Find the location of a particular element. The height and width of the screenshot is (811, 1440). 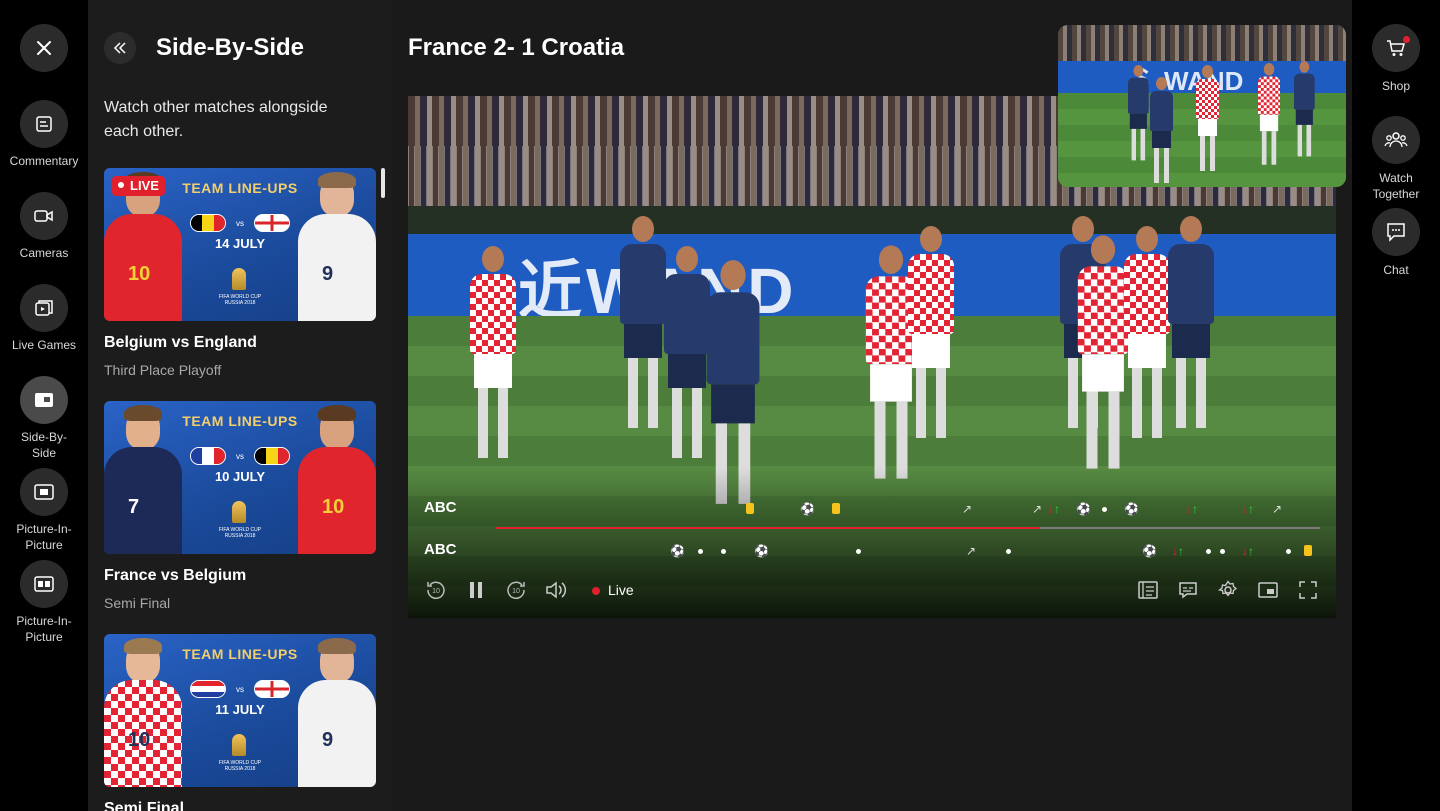

picture-in-picture-icon is located at coordinates (44, 492).